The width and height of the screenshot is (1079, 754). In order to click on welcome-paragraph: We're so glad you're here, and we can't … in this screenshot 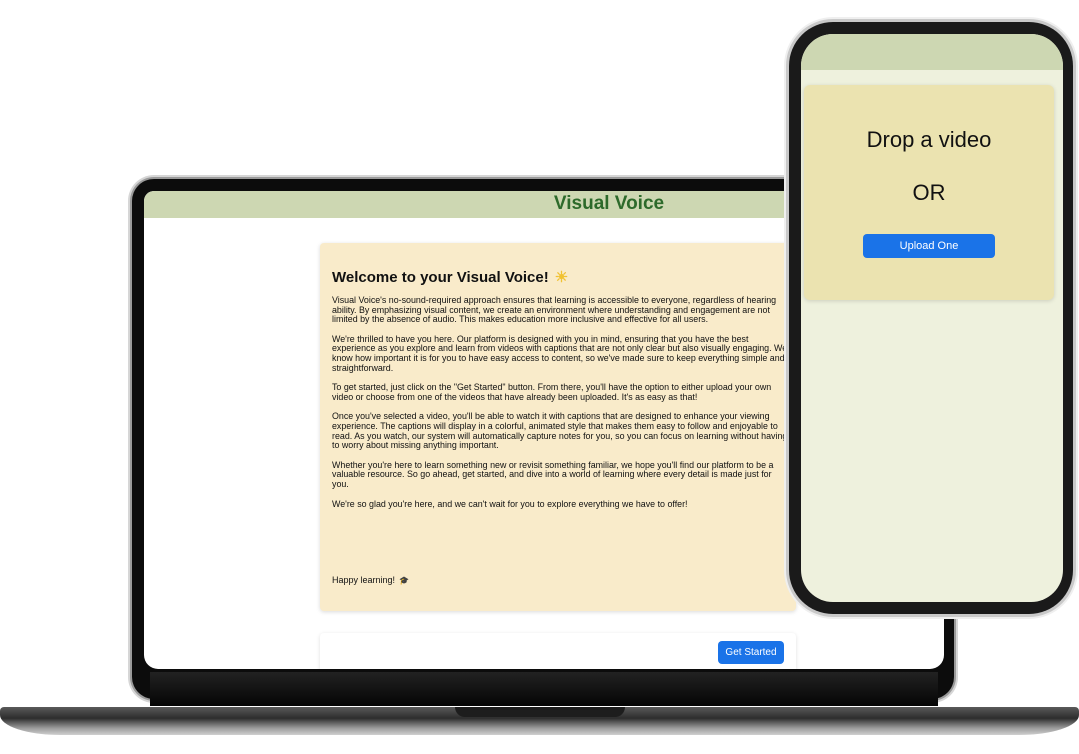, I will do `click(510, 503)`.